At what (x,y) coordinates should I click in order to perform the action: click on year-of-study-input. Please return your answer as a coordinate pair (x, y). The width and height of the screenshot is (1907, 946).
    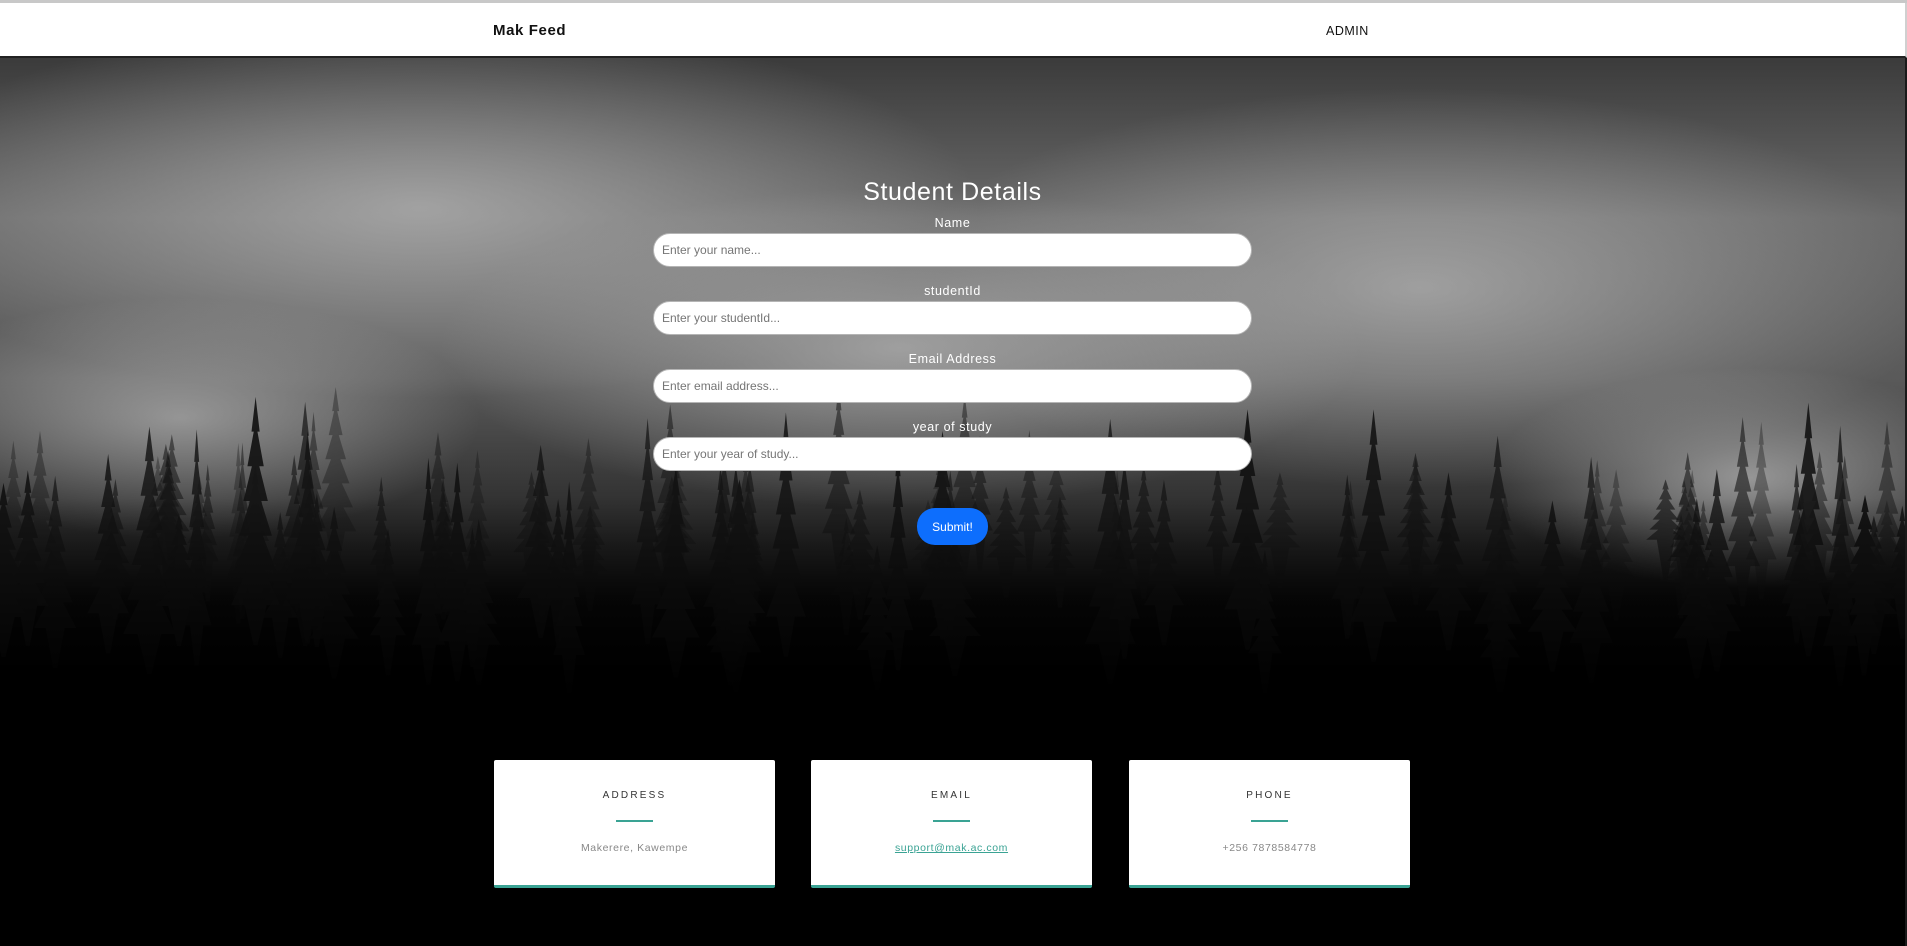
    Looking at the image, I should click on (952, 454).